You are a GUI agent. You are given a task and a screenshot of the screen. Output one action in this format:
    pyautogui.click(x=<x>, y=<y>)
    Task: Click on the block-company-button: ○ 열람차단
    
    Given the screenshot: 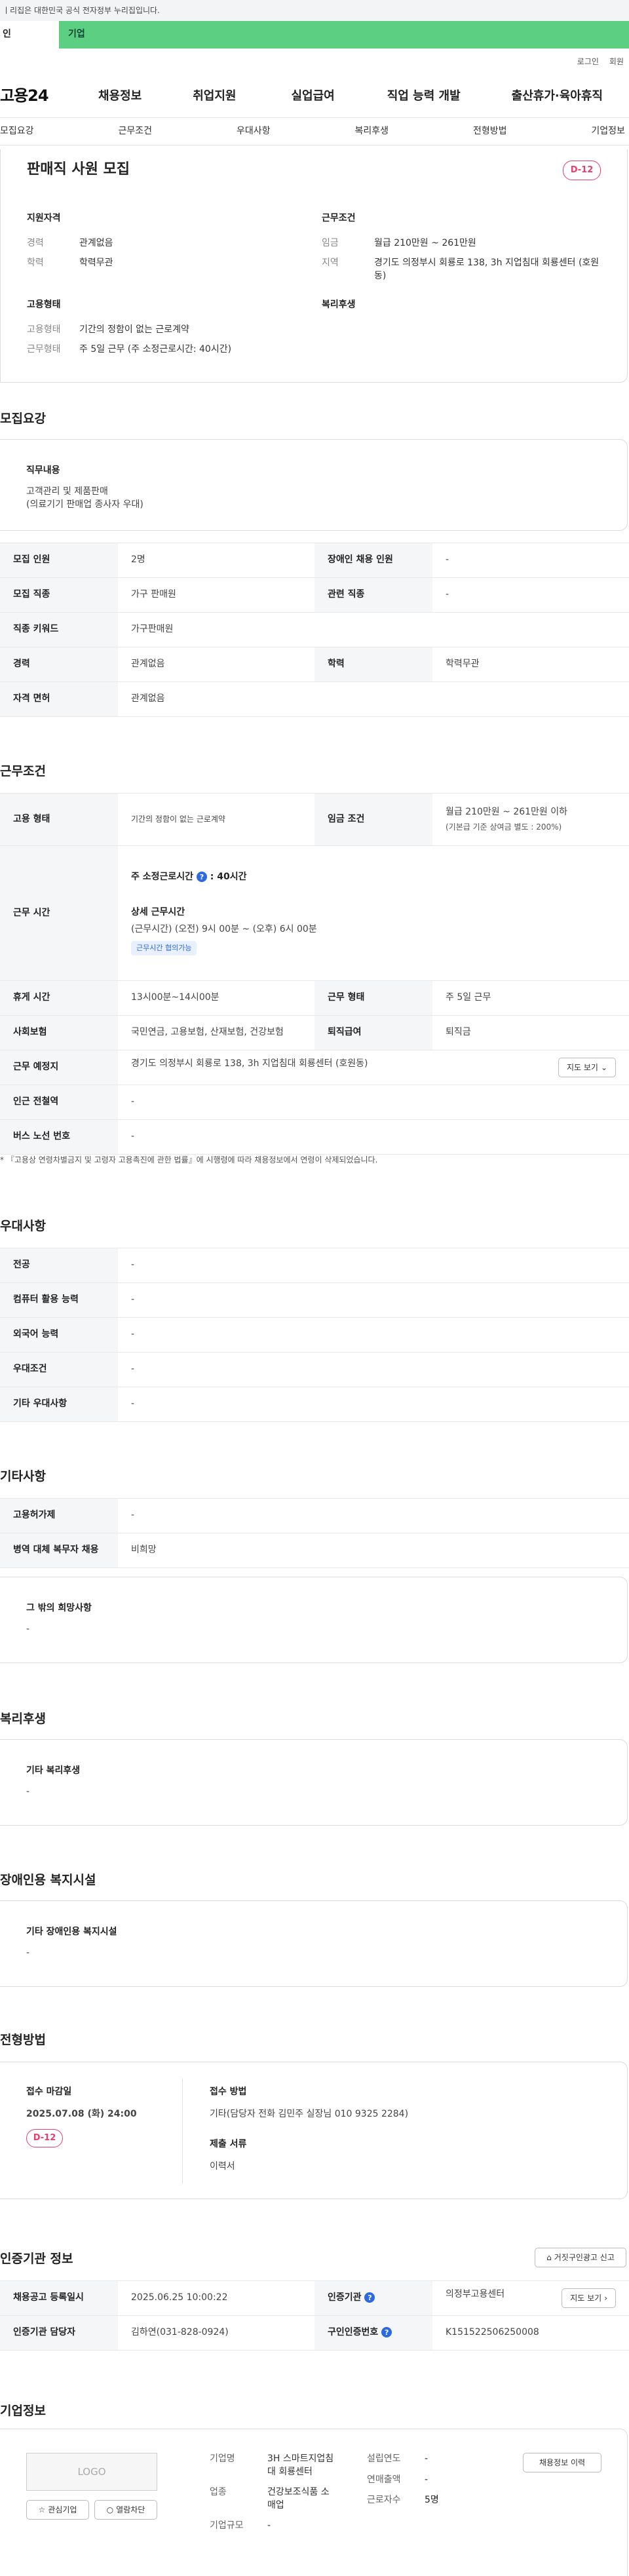 What is the action you would take?
    pyautogui.click(x=125, y=2510)
    